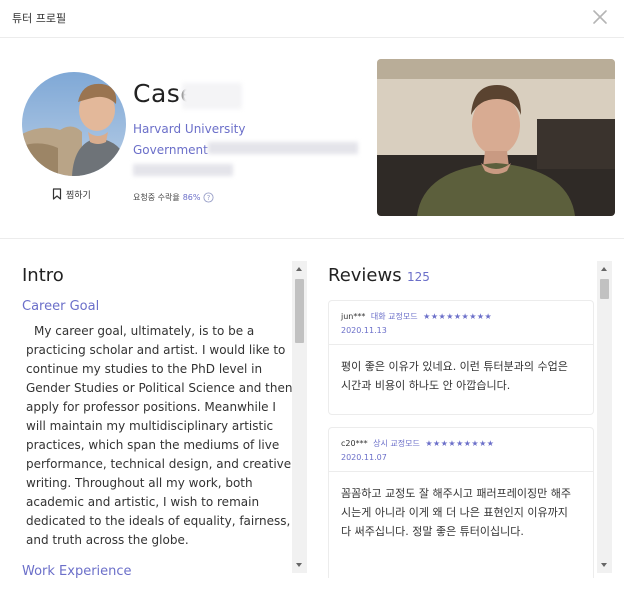 The image size is (624, 599). Describe the element at coordinates (394, 316) in the screenshot. I see `review-mode: 대화 교정모드` at that location.